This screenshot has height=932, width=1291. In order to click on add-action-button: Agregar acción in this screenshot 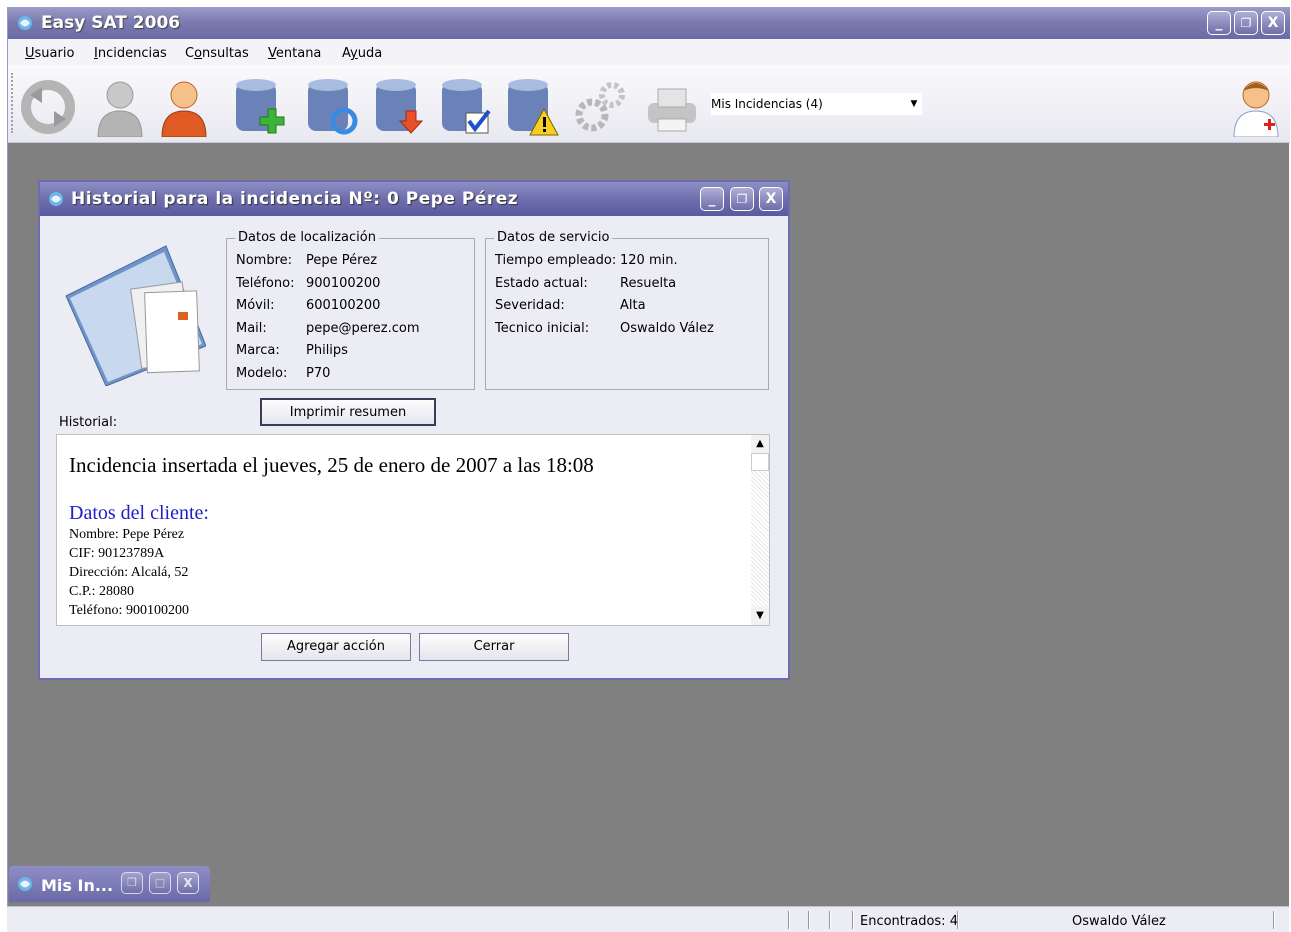, I will do `click(336, 647)`.